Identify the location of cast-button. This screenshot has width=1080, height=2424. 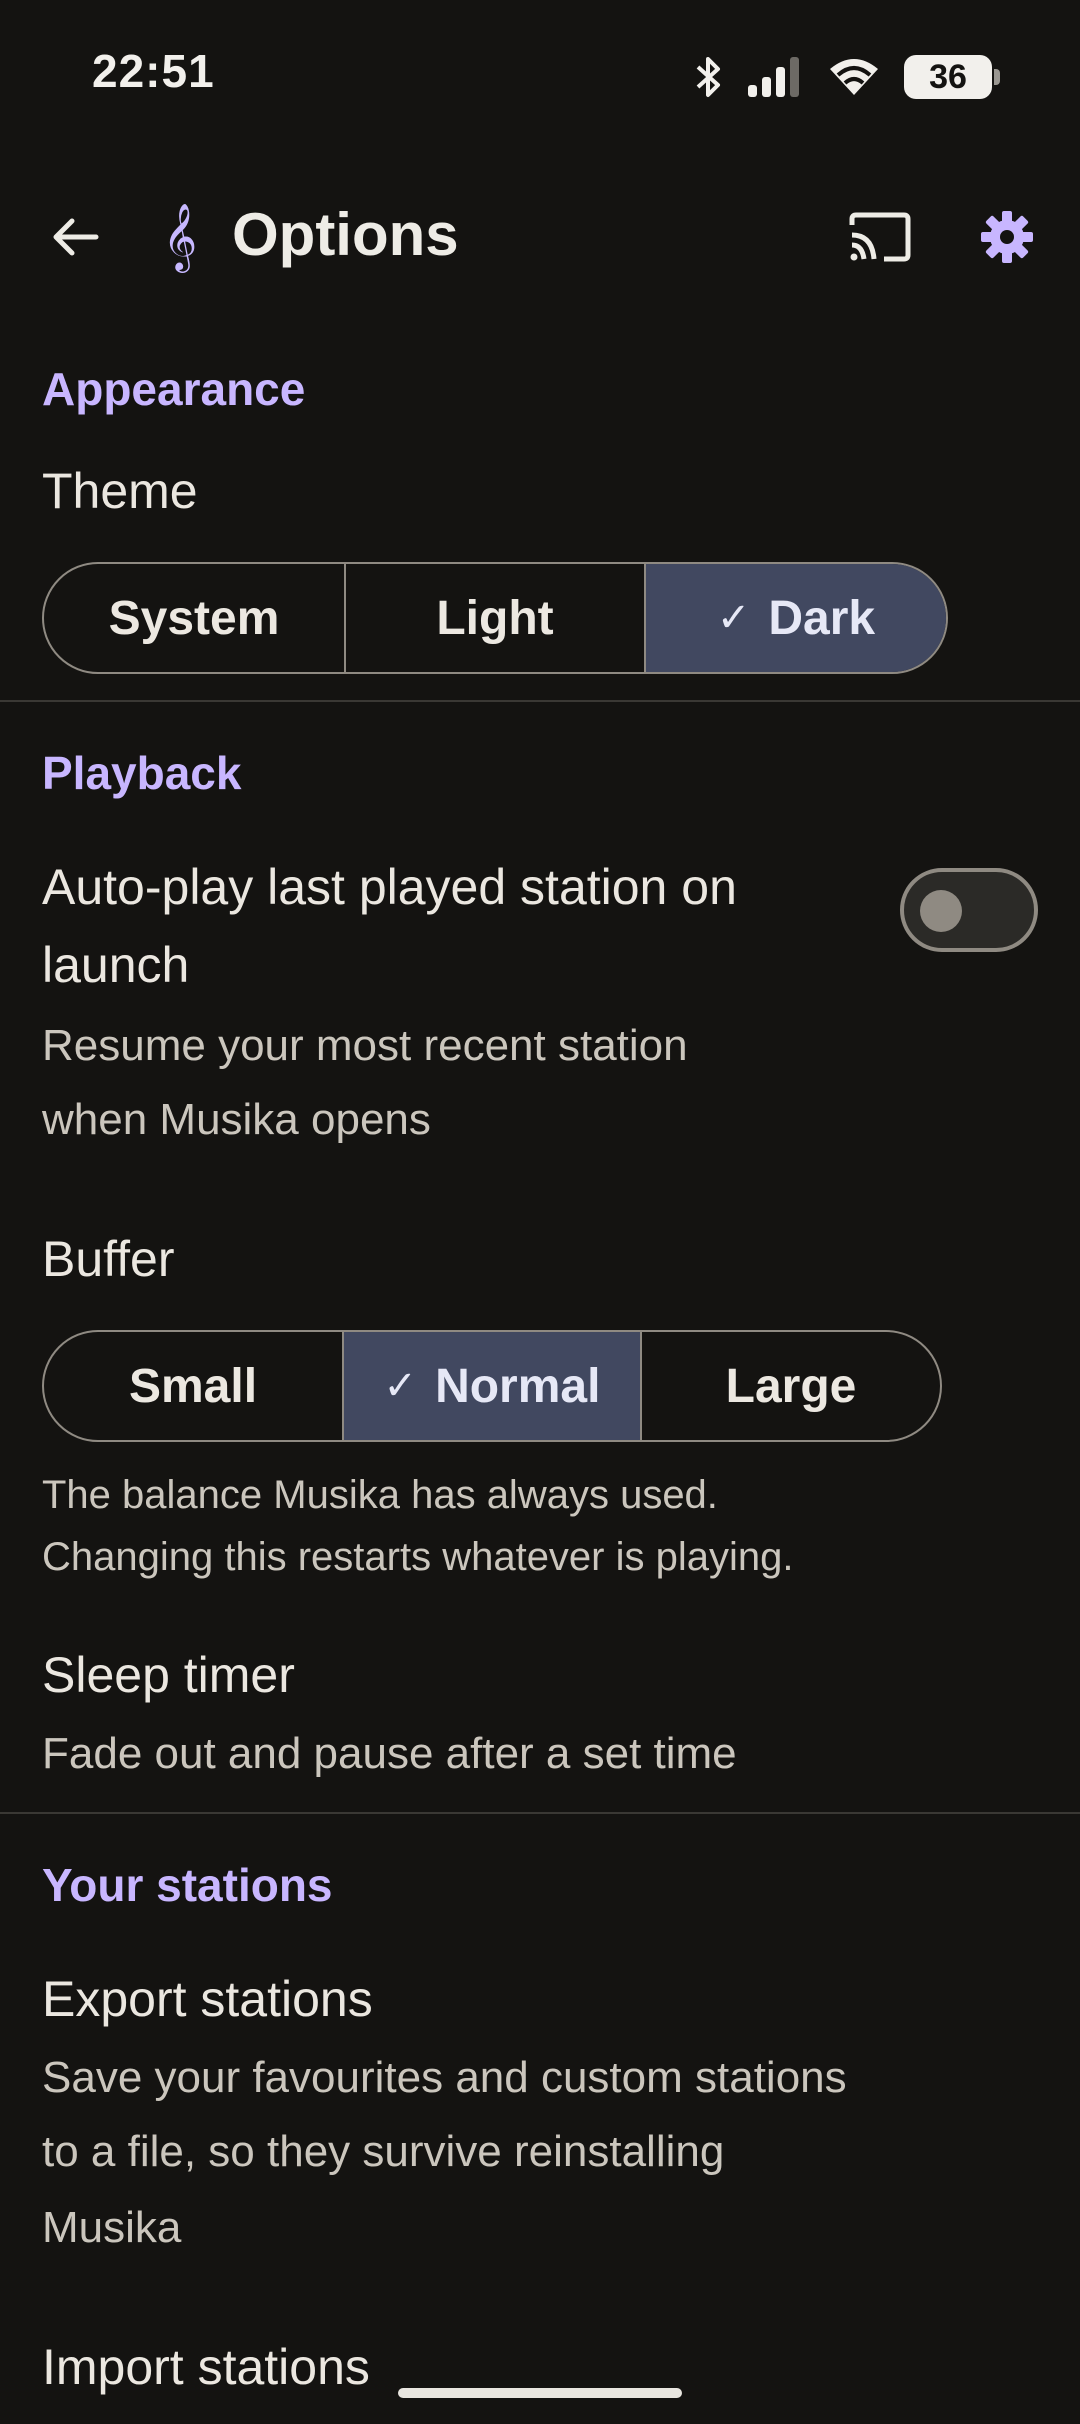
(880, 237).